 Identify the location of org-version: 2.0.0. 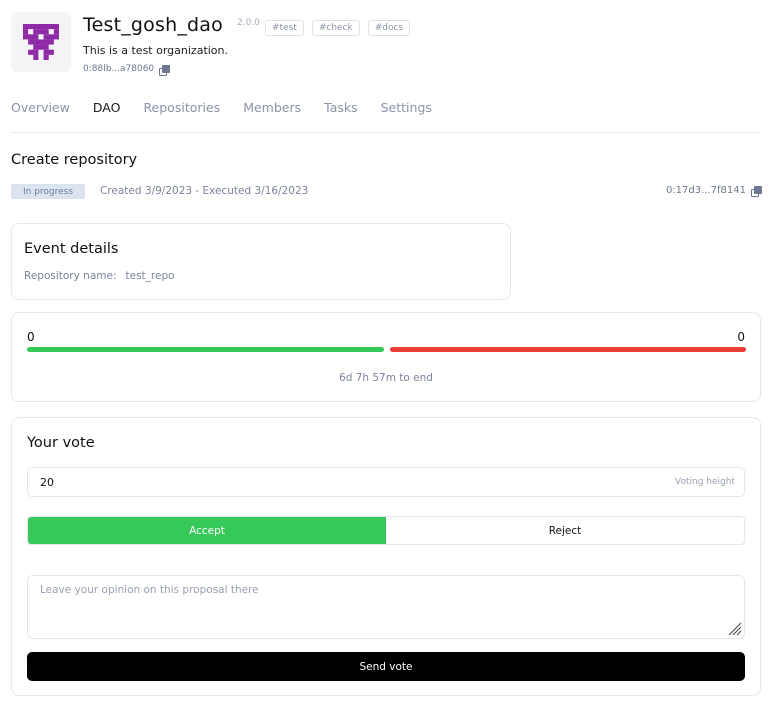
(248, 23).